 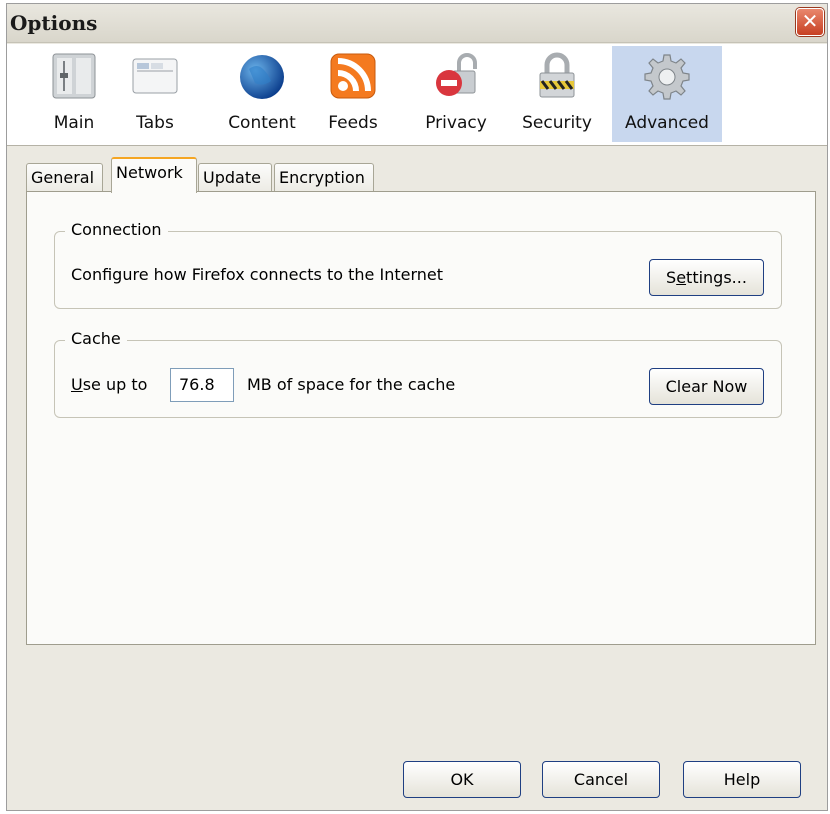 What do you see at coordinates (115, 384) in the screenshot?
I see `cache-use-up-suffix: se up to` at bounding box center [115, 384].